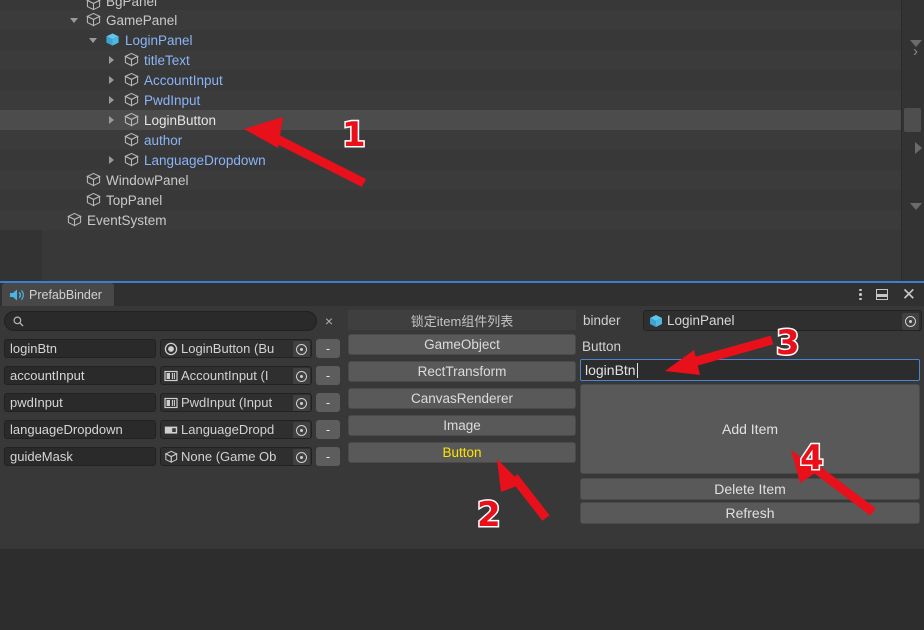  What do you see at coordinates (142, 20) in the screenshot?
I see `row-label: GamePanel` at bounding box center [142, 20].